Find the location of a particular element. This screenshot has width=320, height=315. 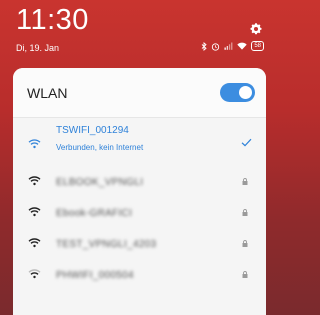

network-name: Ebook-GRAFICI is located at coordinates (94, 213).